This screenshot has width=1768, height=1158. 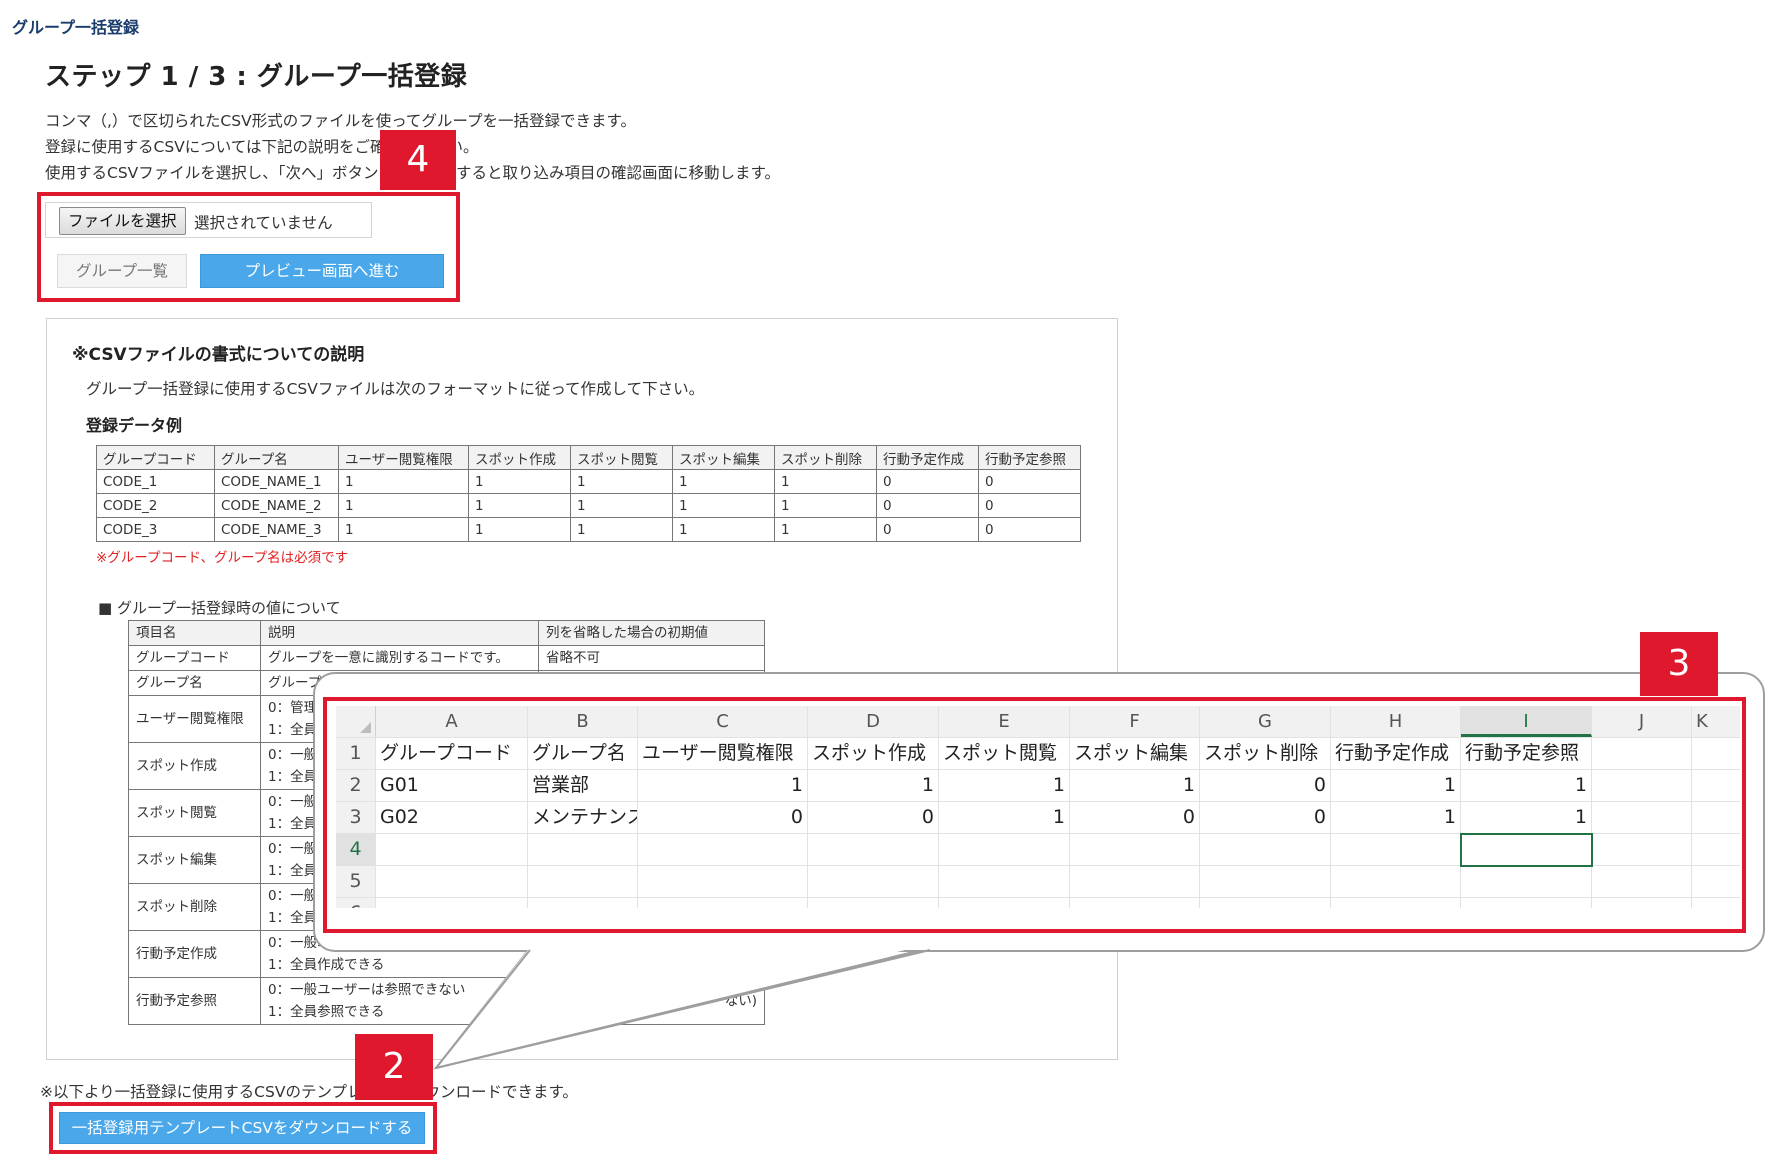 What do you see at coordinates (1679, 664) in the screenshot?
I see `annotation-tag-3: 3` at bounding box center [1679, 664].